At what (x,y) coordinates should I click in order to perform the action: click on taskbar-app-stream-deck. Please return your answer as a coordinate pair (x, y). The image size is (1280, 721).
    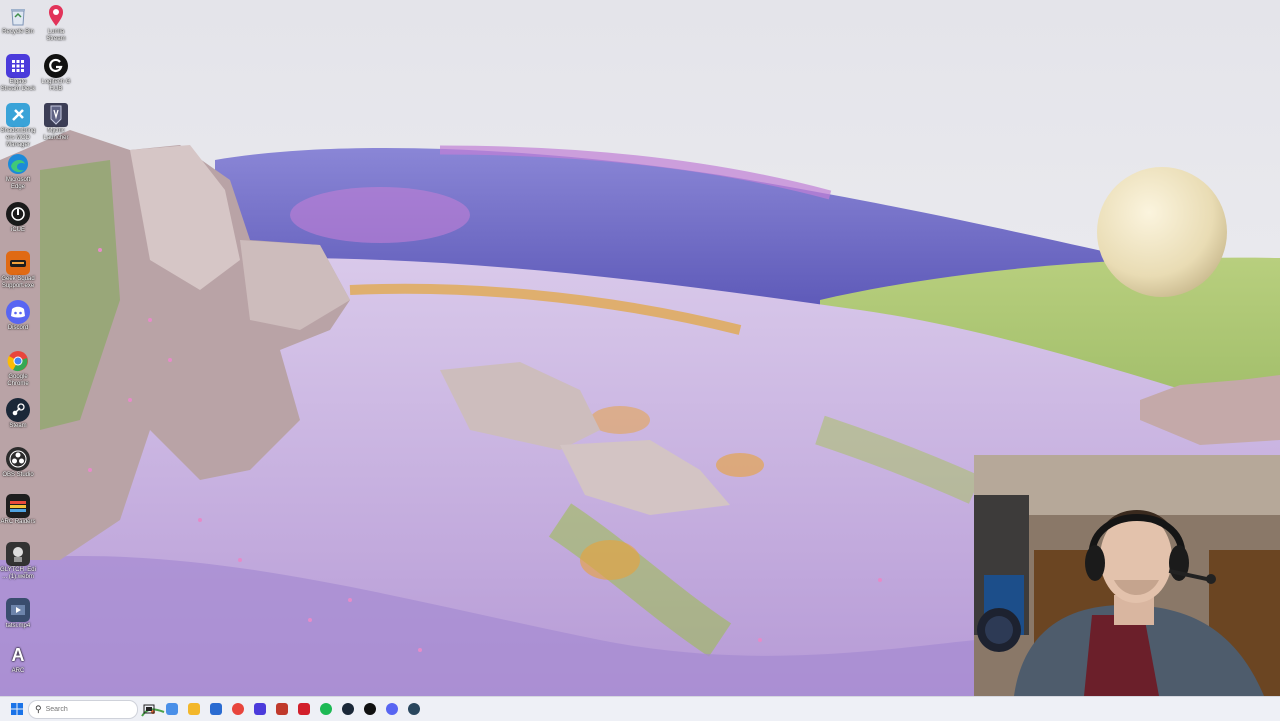
    Looking at the image, I should click on (260, 709).